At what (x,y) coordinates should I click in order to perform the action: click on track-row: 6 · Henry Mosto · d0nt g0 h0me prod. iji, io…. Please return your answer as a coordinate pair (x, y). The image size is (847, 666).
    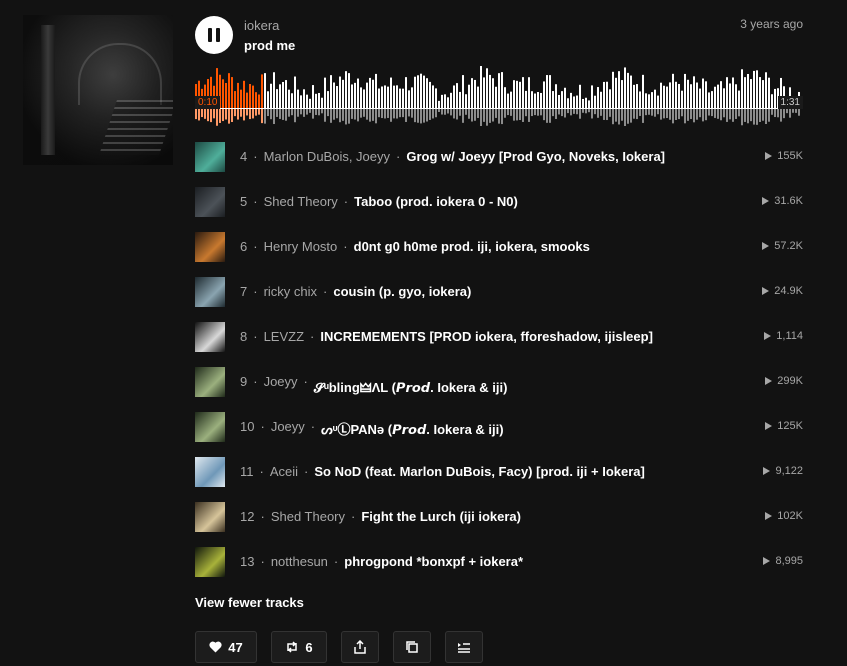
    Looking at the image, I should click on (499, 254).